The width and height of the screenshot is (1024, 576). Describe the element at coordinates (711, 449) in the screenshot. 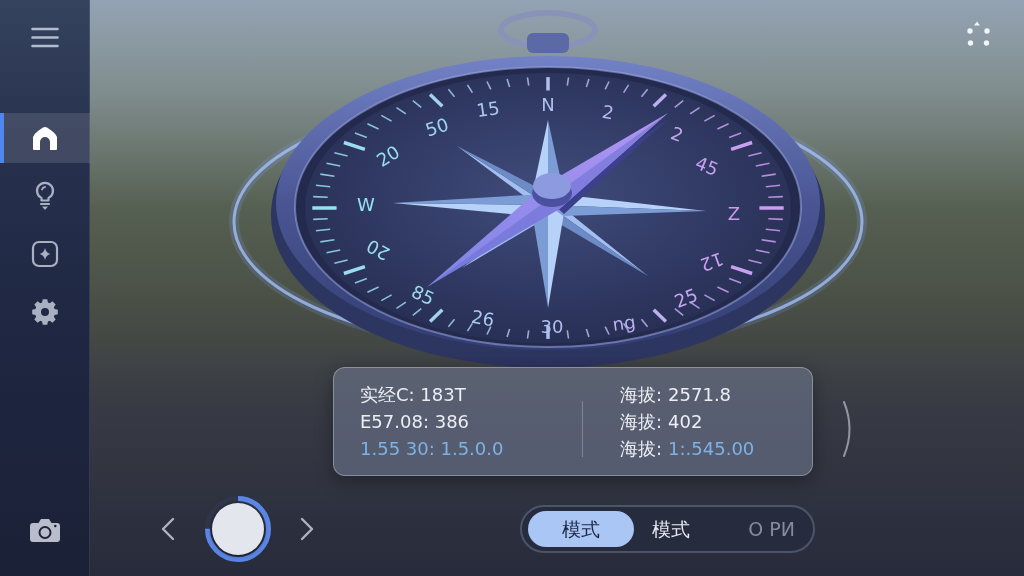

I see `readout-value: 1:.545.00` at that location.